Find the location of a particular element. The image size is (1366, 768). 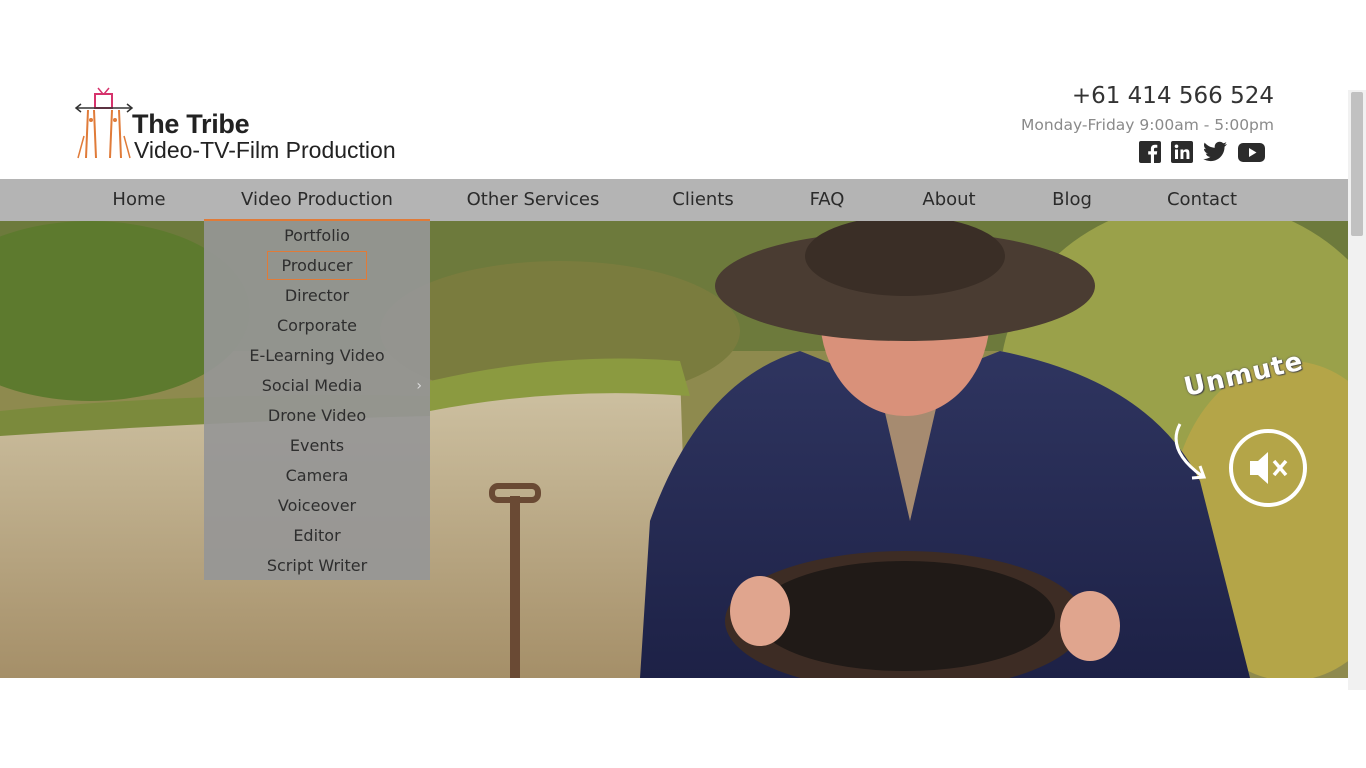

social-links is located at coordinates (1202, 153).